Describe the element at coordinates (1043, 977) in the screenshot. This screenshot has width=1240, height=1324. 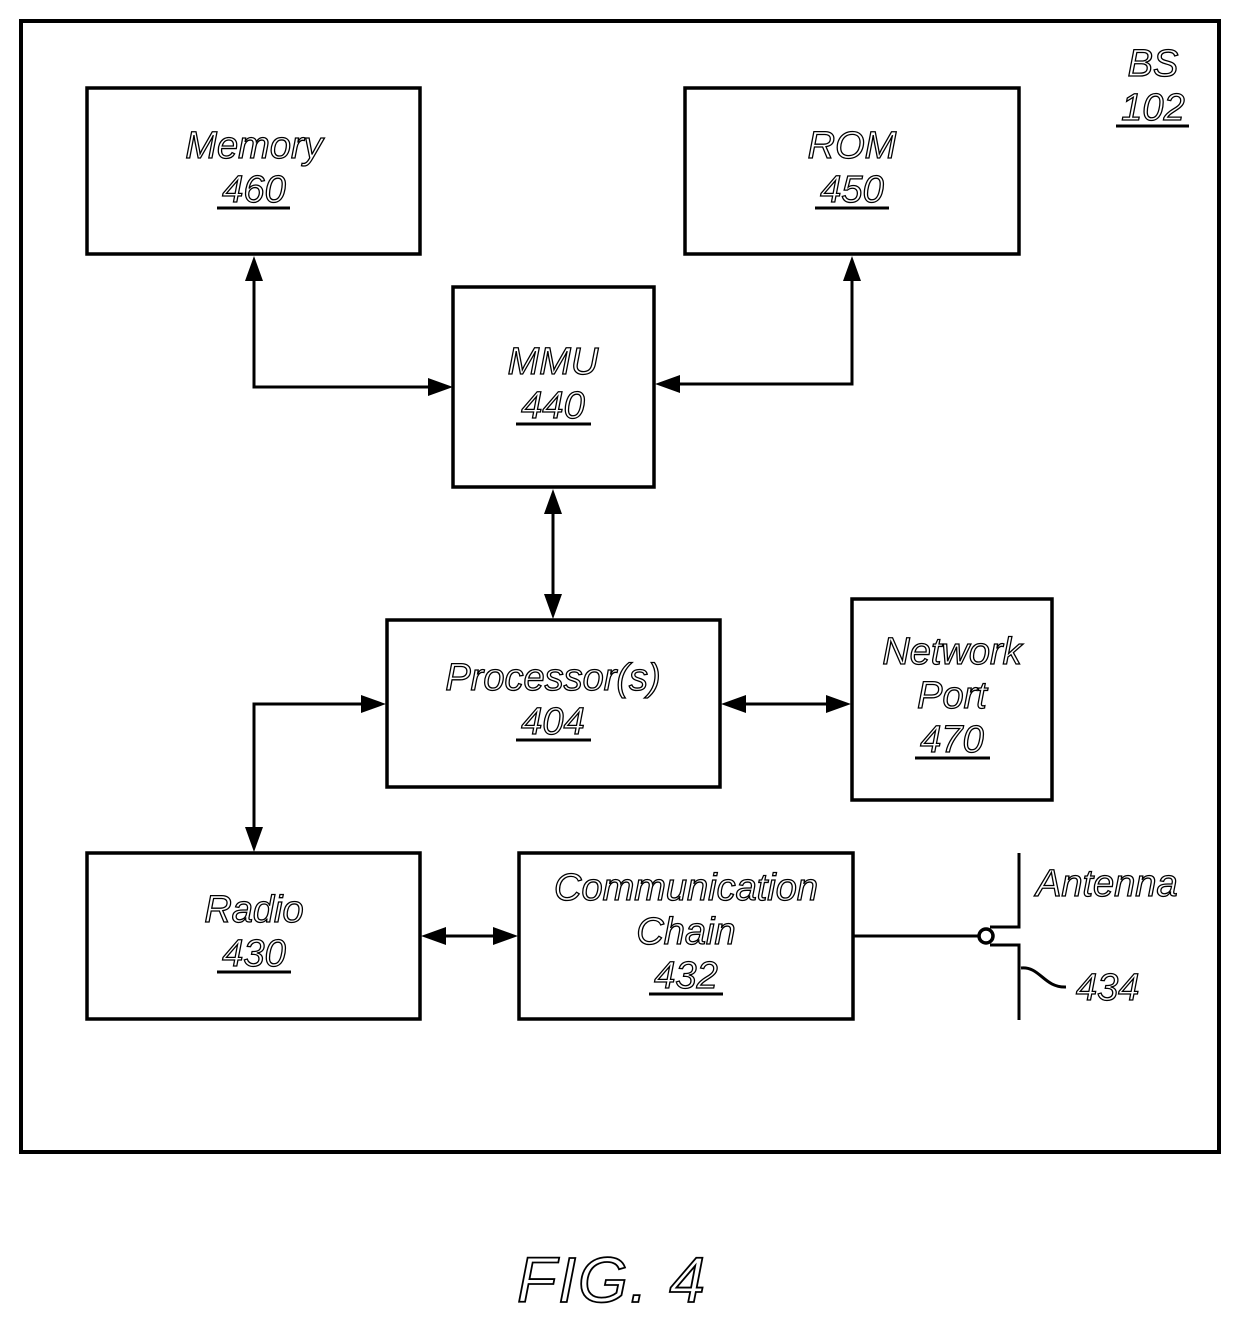
I see `antenna-leader-line` at that location.